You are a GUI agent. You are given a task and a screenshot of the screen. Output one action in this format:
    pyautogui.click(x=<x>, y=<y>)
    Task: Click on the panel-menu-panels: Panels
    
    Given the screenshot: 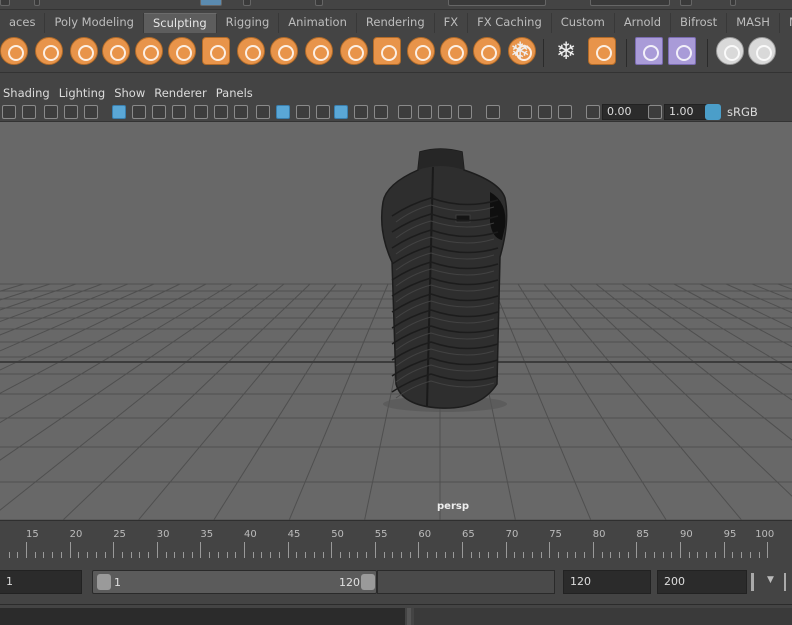 What is the action you would take?
    pyautogui.click(x=236, y=93)
    